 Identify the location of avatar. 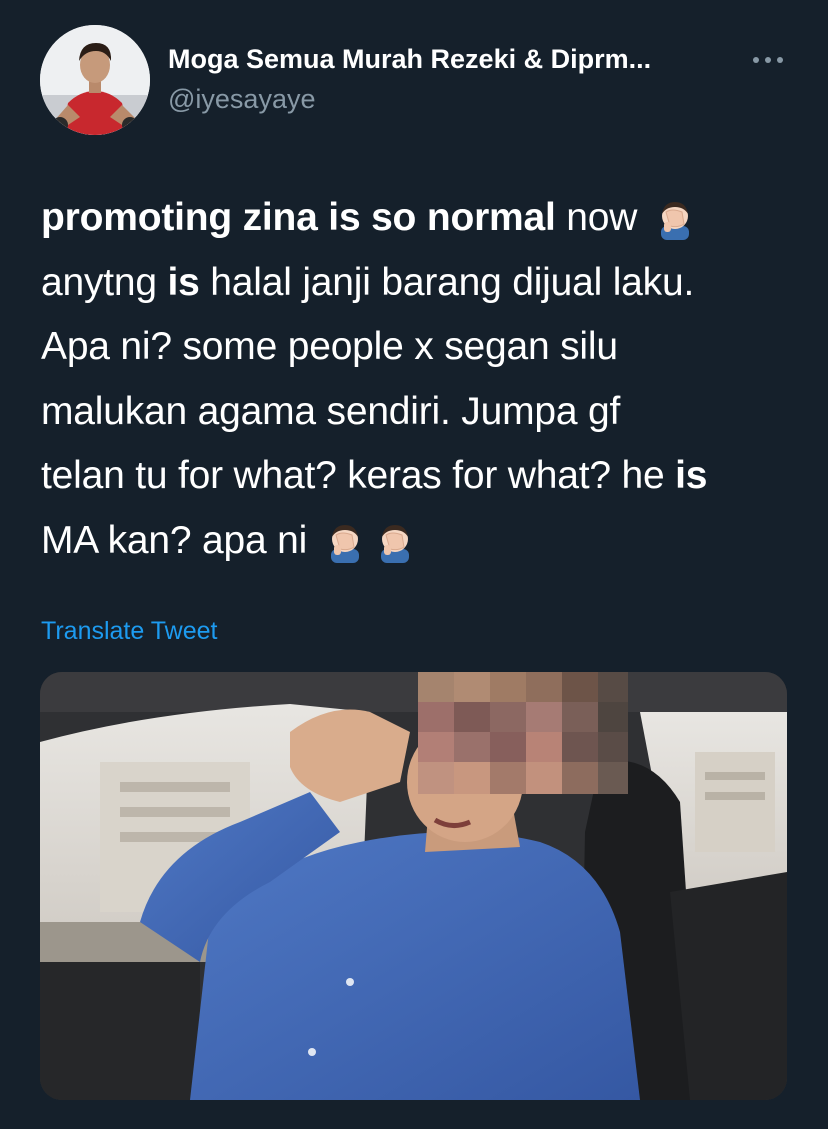
(95, 80).